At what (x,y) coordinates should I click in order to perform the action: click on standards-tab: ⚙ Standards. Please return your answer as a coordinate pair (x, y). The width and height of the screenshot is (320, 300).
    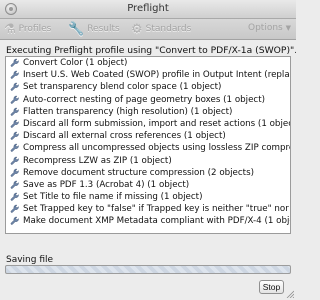
    Looking at the image, I should click on (161, 29).